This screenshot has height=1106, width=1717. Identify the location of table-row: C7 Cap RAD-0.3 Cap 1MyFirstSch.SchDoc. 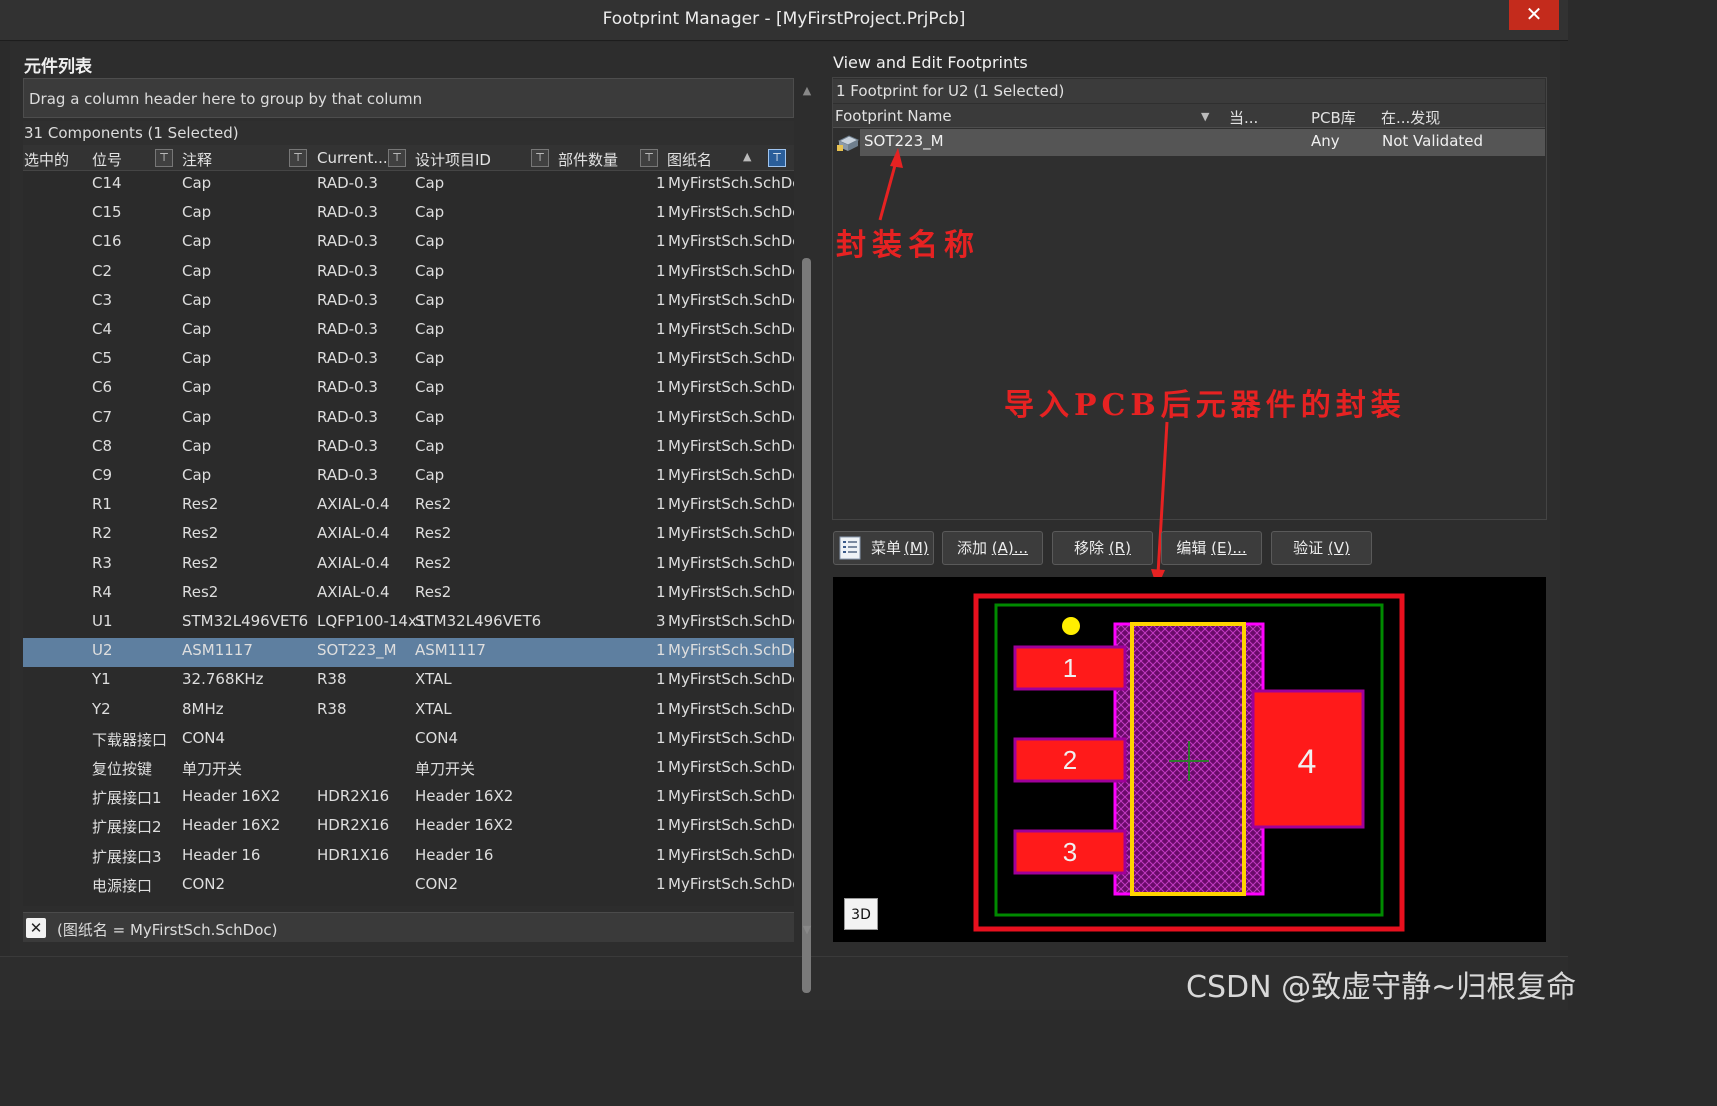
(408, 419).